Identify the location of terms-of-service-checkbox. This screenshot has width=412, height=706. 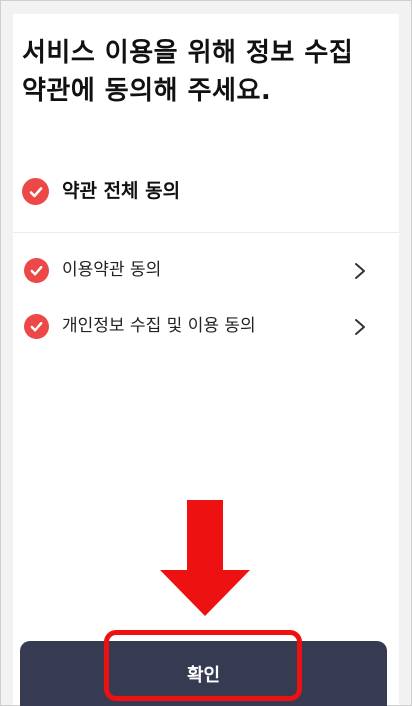
(36, 270).